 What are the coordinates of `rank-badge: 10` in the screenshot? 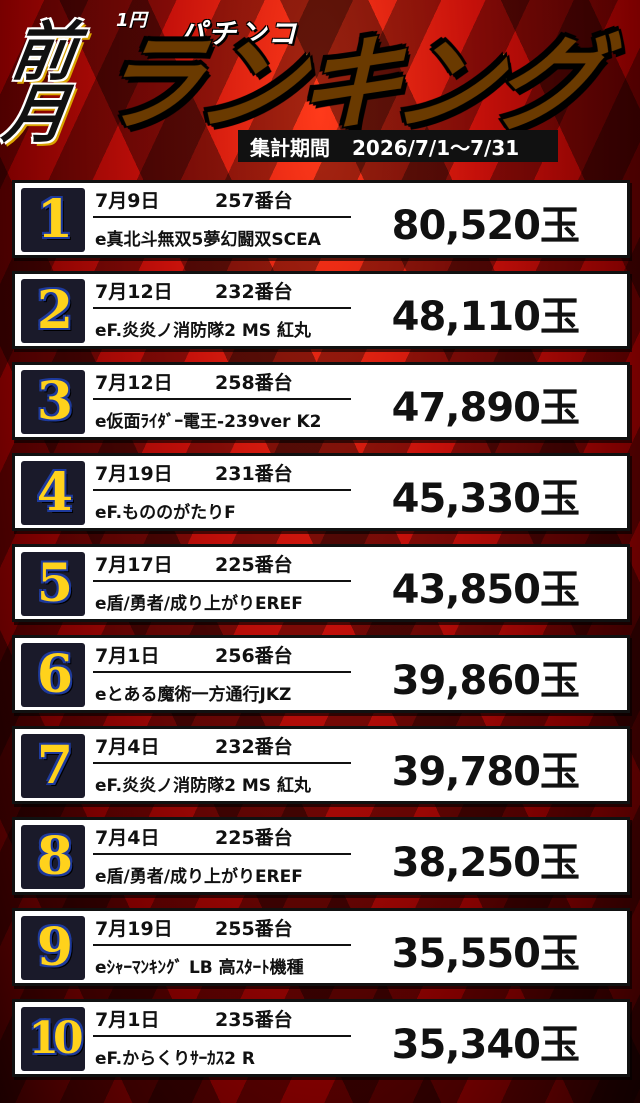 It's located at (53, 1039).